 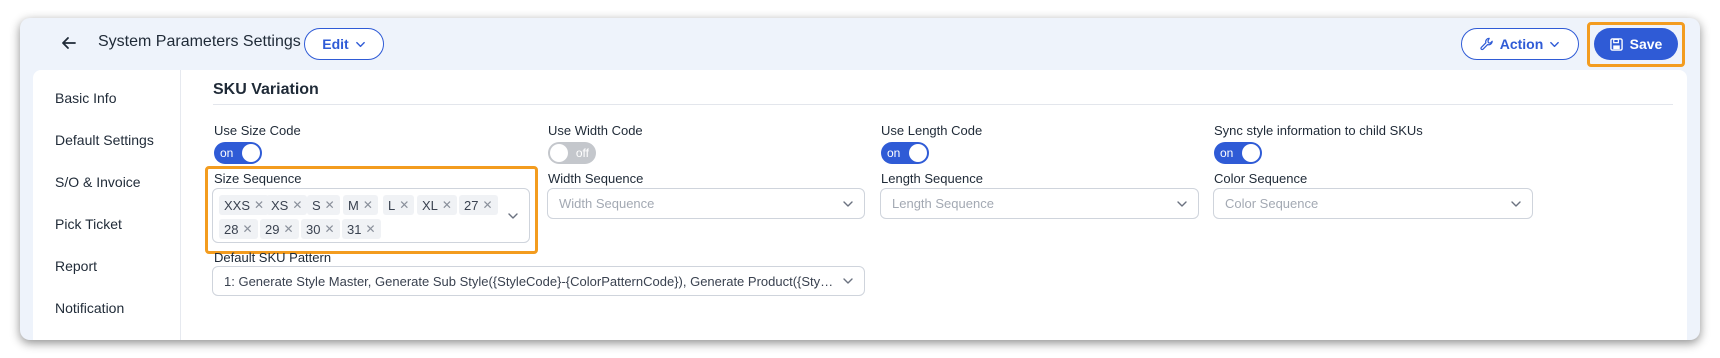 What do you see at coordinates (89, 308) in the screenshot?
I see `sidebar-item-notification: Notification` at bounding box center [89, 308].